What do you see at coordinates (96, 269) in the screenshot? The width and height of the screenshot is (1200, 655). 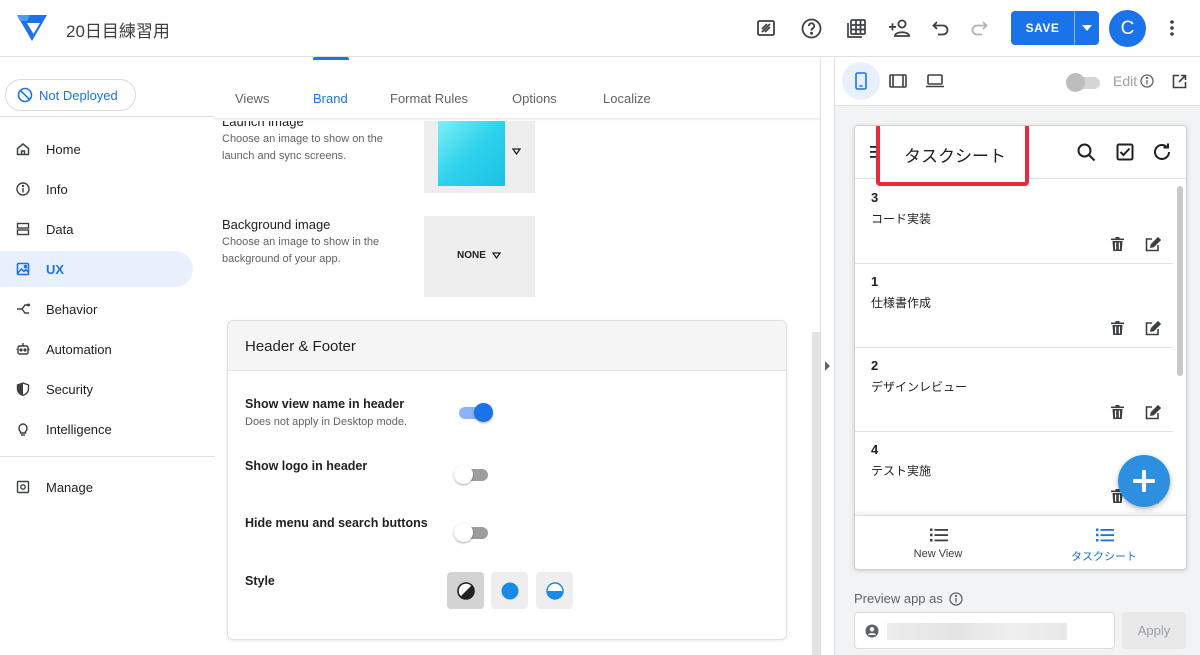 I see `sidebar-item-ux: UX` at bounding box center [96, 269].